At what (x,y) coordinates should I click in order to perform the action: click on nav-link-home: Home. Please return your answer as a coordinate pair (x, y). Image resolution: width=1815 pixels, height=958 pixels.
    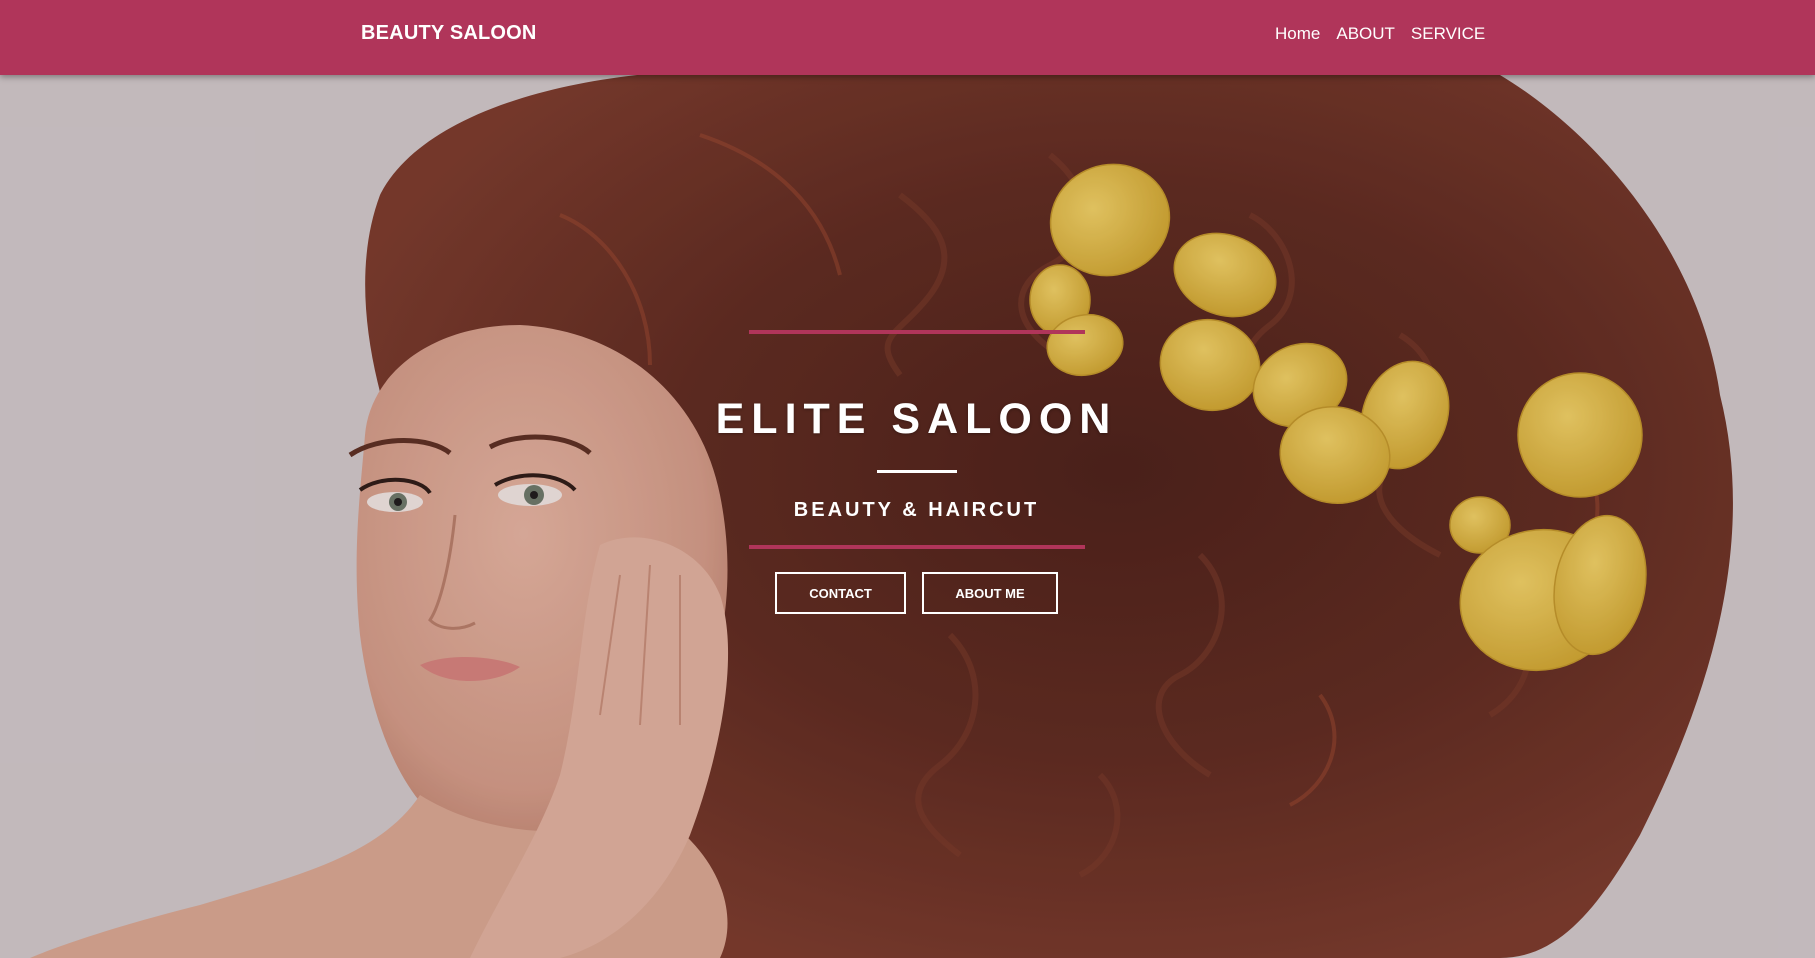
    Looking at the image, I should click on (1297, 34).